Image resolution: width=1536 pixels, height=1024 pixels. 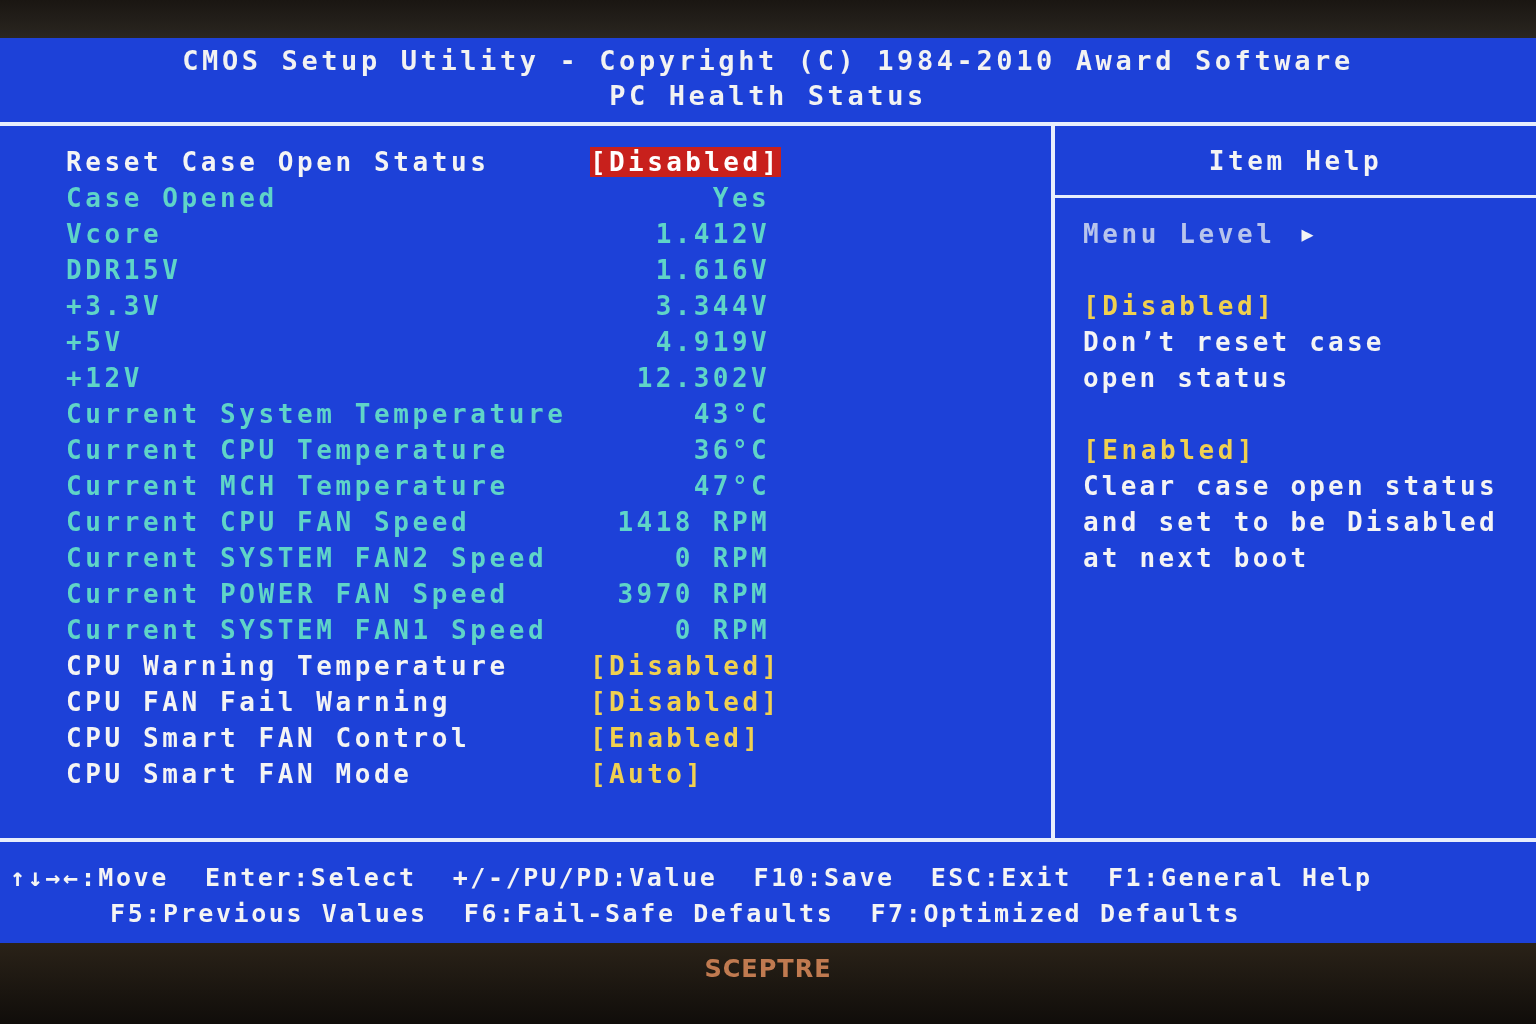 I want to click on reading-label: Current CPU FAN Speed, so click(x=269, y=522).